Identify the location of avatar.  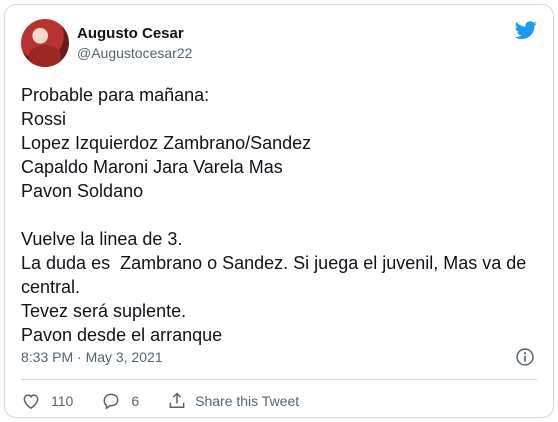
(45, 43).